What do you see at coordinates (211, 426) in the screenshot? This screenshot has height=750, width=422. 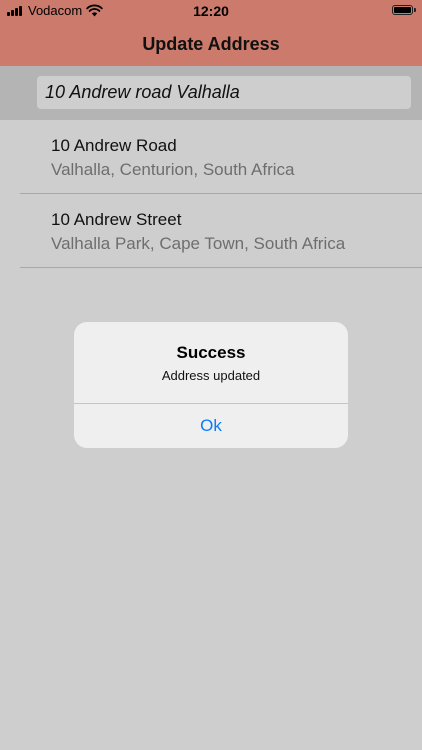 I see `ok-button: Ok` at bounding box center [211, 426].